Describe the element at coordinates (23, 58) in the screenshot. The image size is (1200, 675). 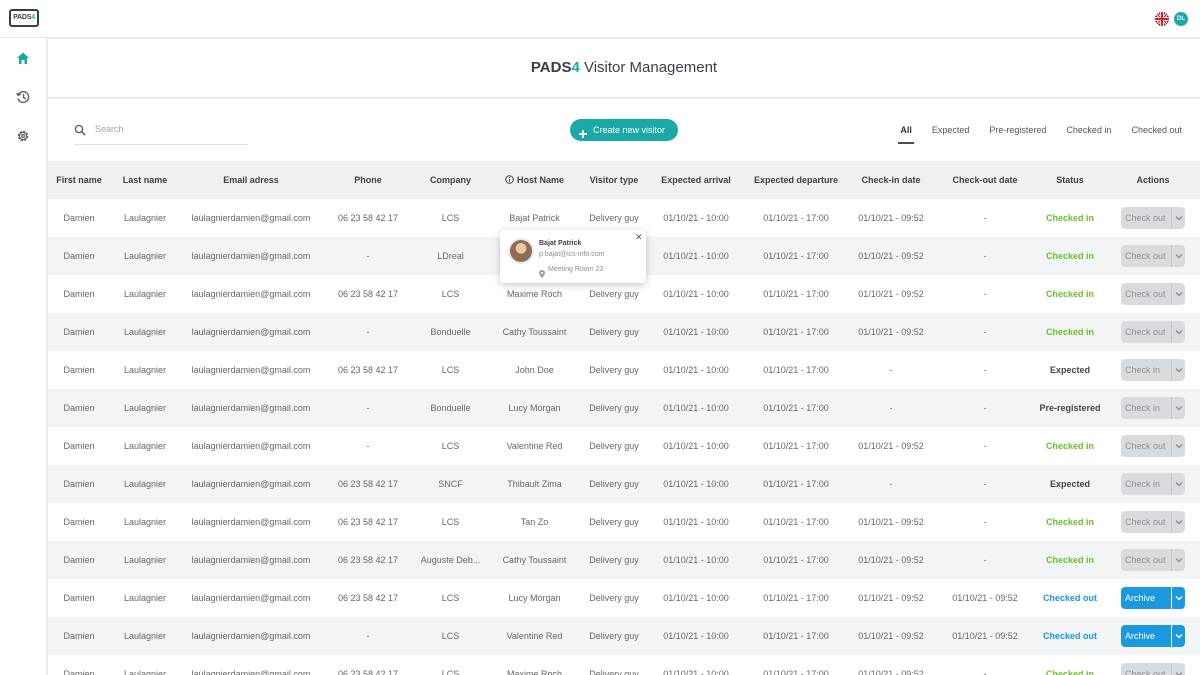
I see `home-icon` at that location.